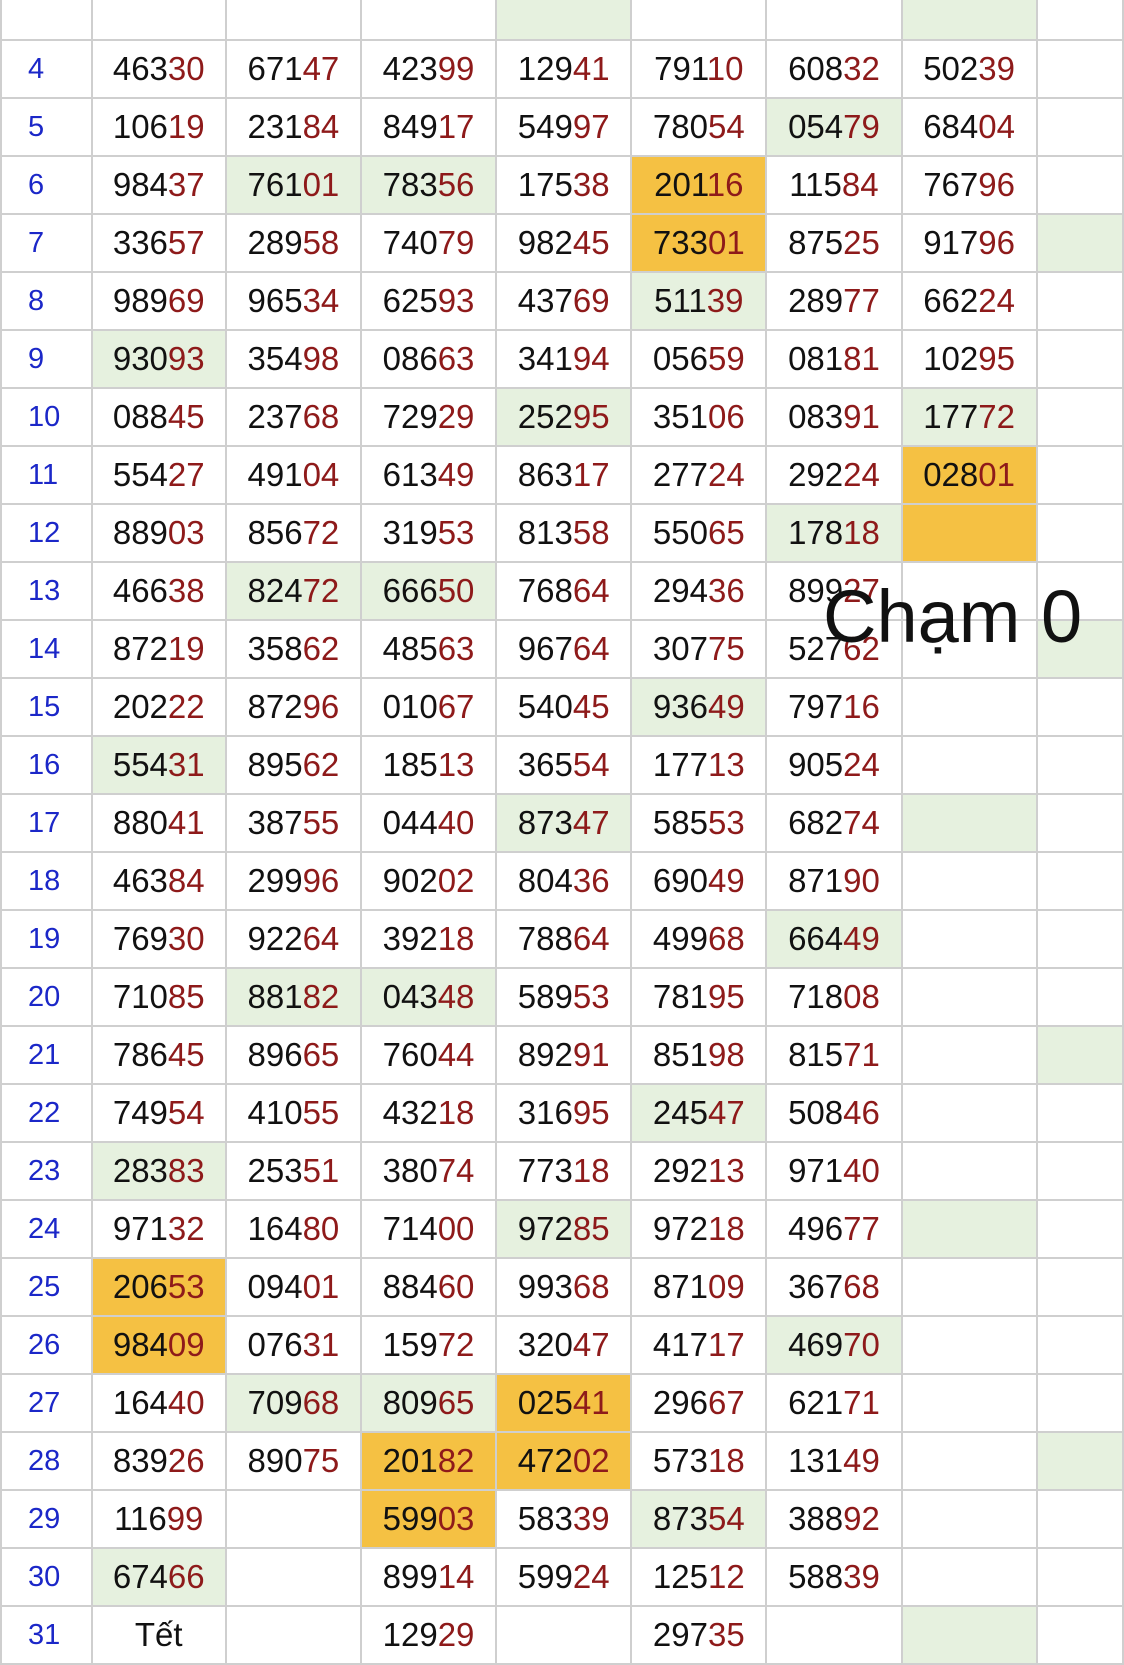 The image size is (1124, 1665). I want to click on result-cell: 89075, so click(293, 1461).